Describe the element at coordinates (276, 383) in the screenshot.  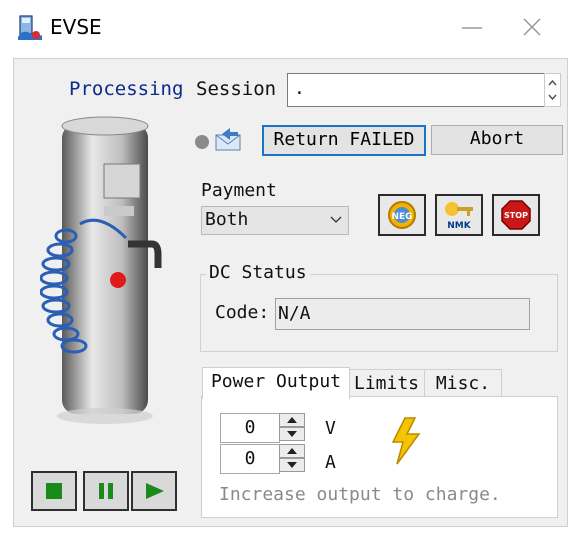
I see `tab-power-output: Power Output` at that location.